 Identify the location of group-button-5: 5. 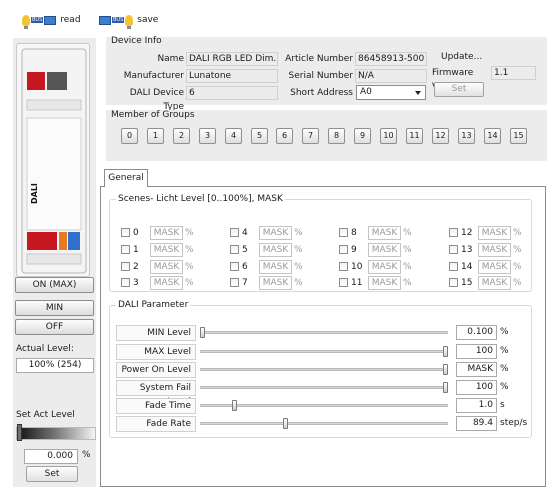
(259, 136).